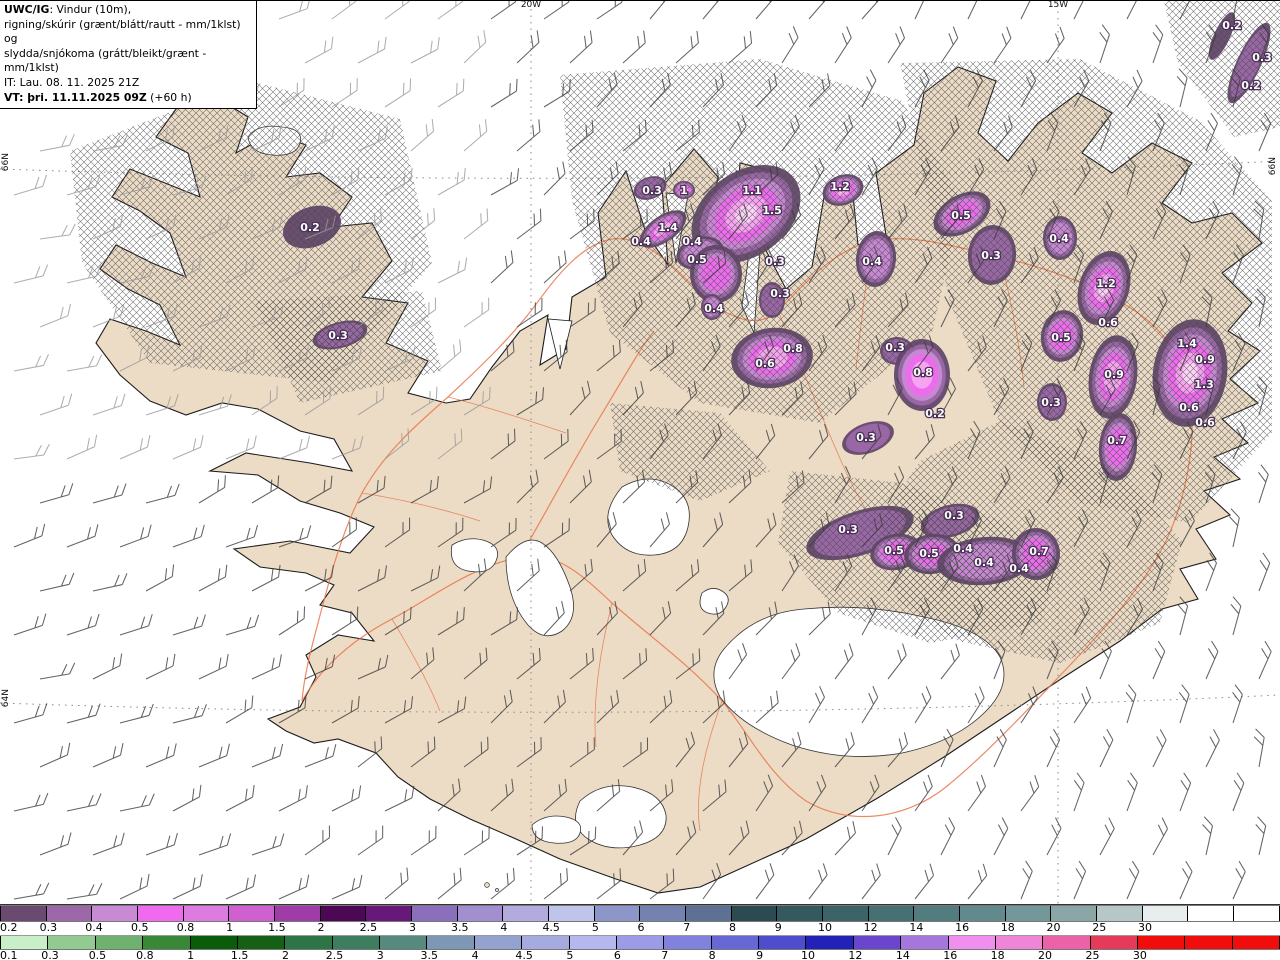  What do you see at coordinates (460, 927) in the screenshot?
I see `scale-label: 3.5` at bounding box center [460, 927].